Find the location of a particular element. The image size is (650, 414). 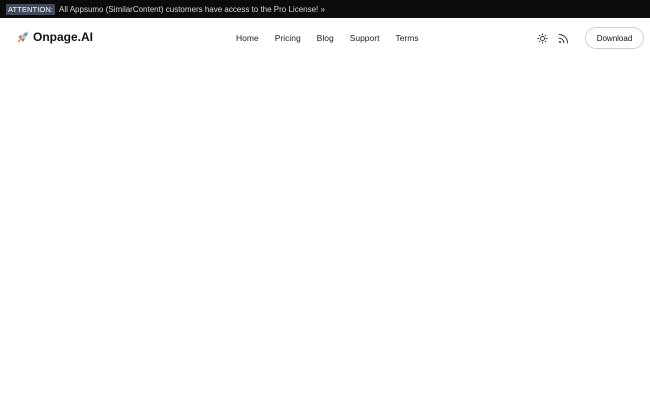

nav-support: Support is located at coordinates (365, 38).